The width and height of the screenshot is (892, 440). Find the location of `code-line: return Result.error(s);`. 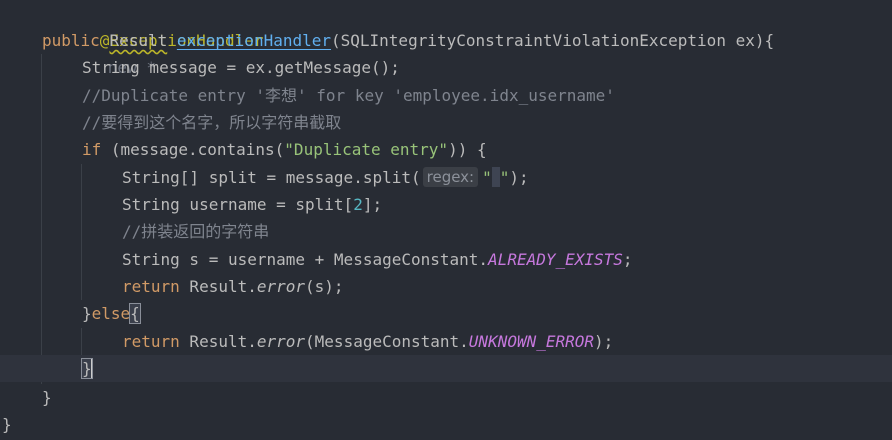

code-line: return Result.error(s); is located at coordinates (446, 286).